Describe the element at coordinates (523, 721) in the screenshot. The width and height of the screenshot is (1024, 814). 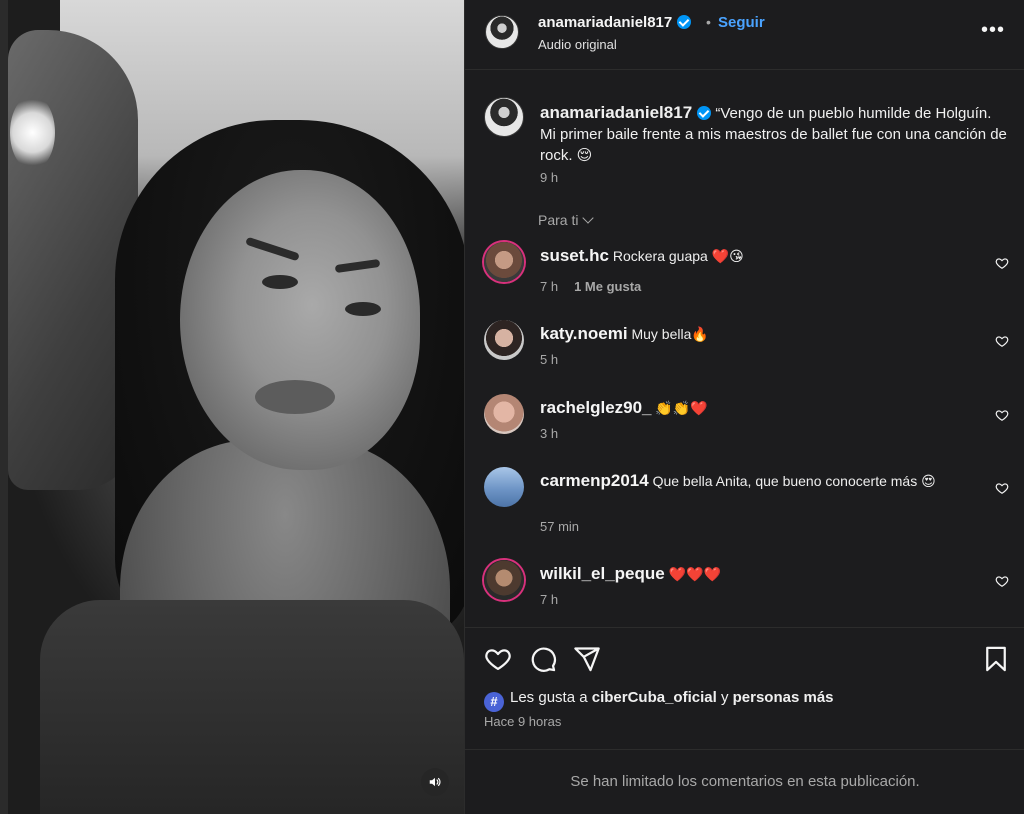
I see `post-timestamp: Hace 9 horas` at that location.